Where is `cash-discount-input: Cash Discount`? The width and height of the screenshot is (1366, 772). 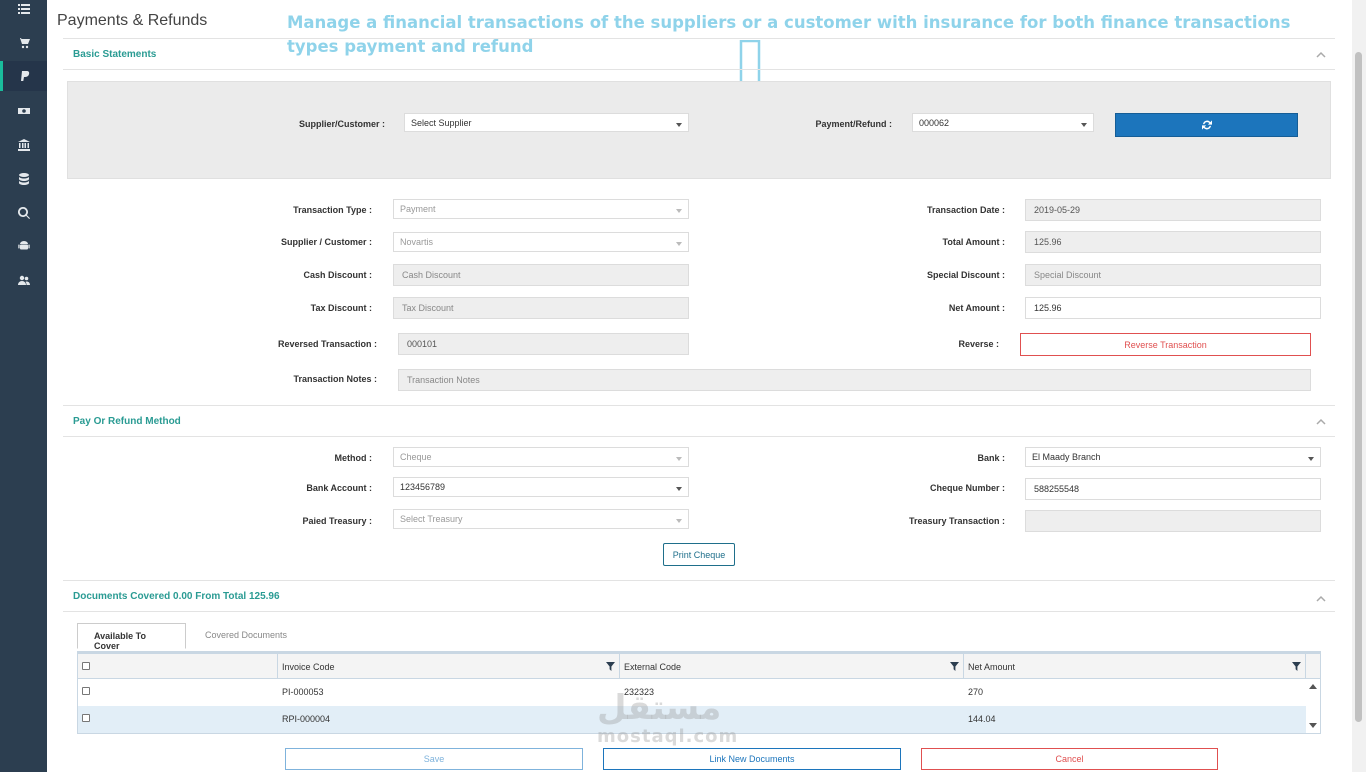
cash-discount-input: Cash Discount is located at coordinates (541, 275).